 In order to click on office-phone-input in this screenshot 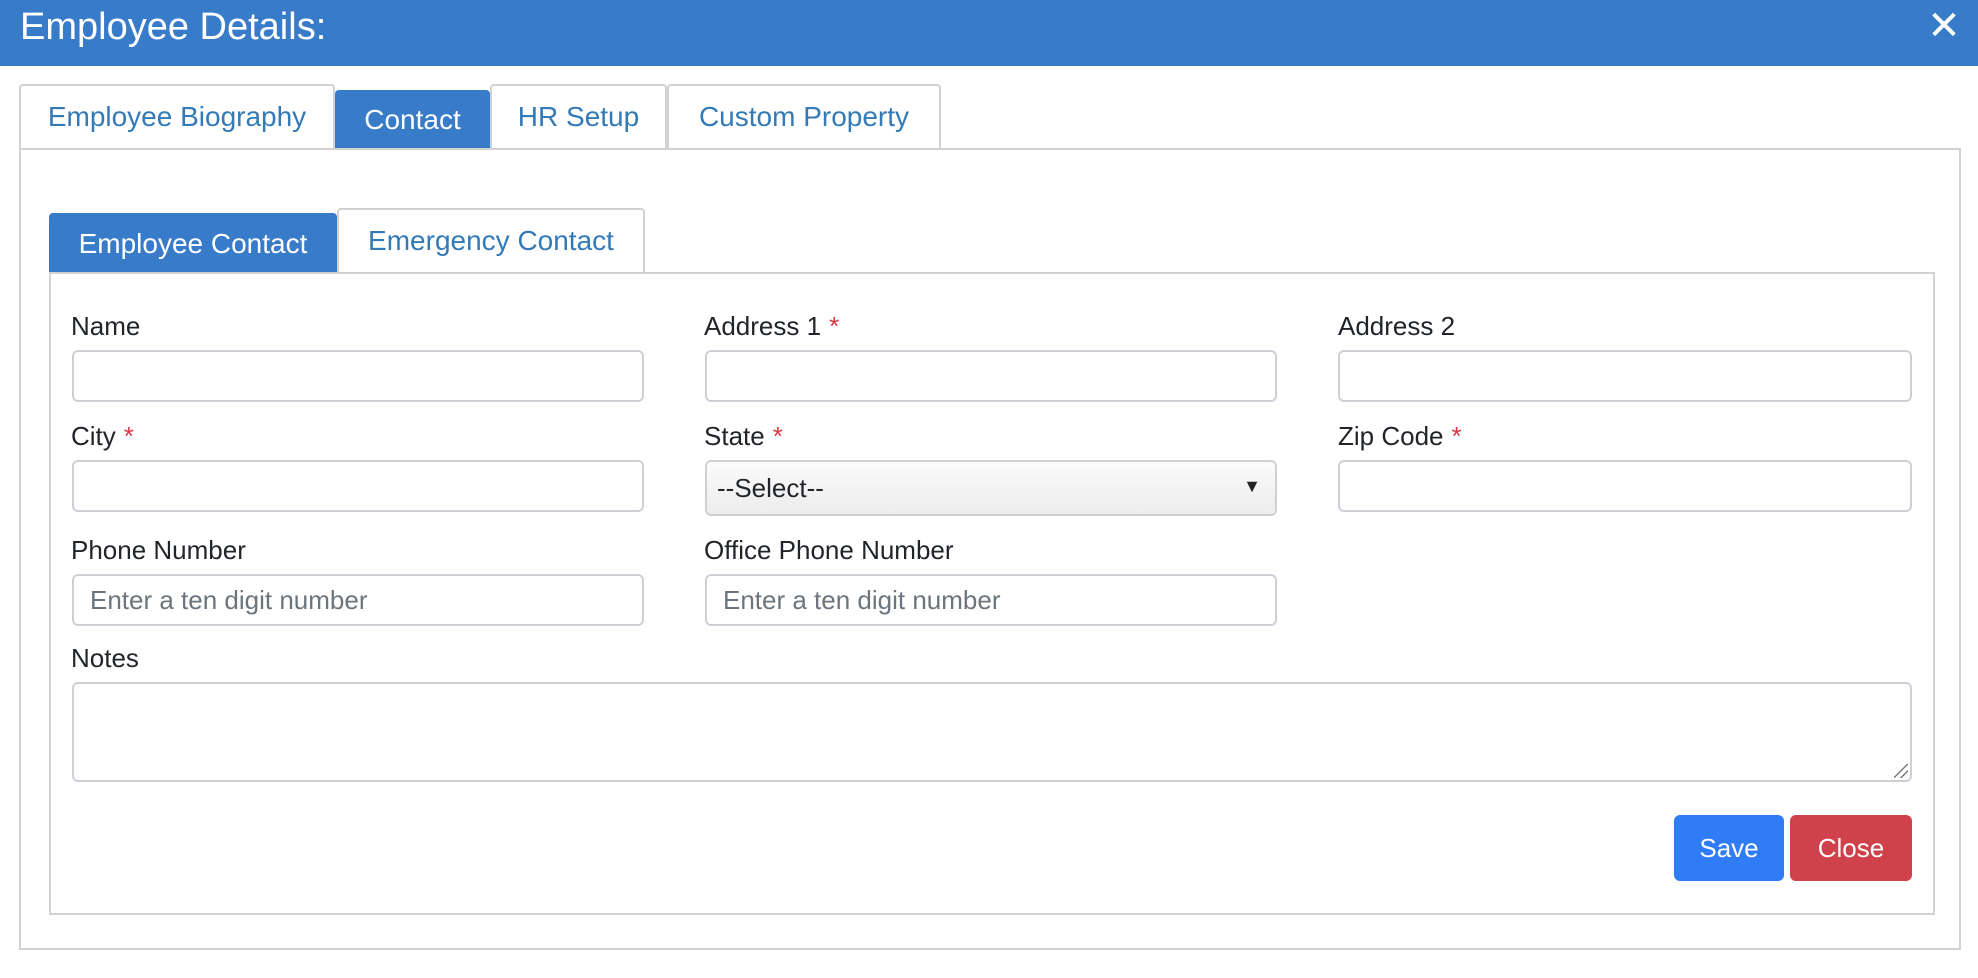, I will do `click(991, 600)`.